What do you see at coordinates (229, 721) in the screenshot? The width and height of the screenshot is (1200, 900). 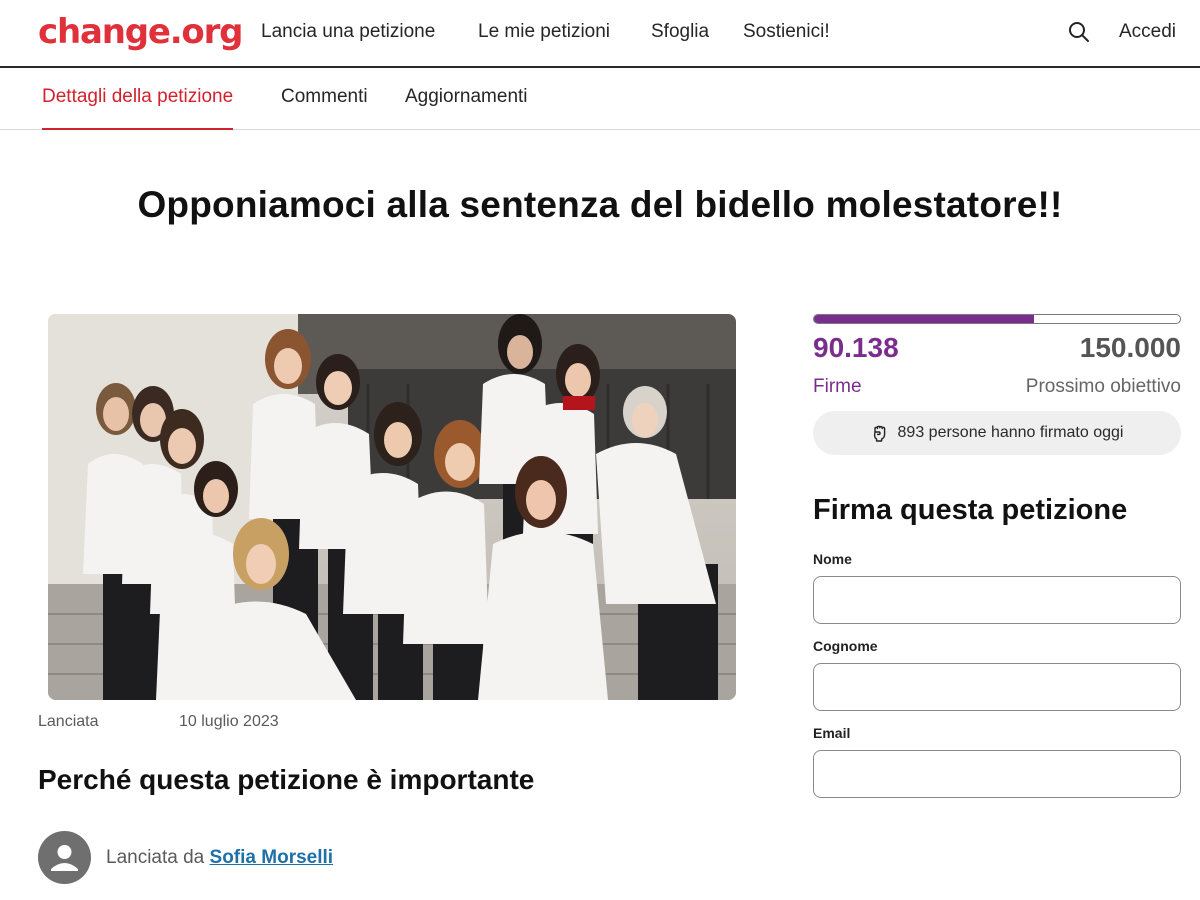 I see `launched-date: 10 luglio 2023` at bounding box center [229, 721].